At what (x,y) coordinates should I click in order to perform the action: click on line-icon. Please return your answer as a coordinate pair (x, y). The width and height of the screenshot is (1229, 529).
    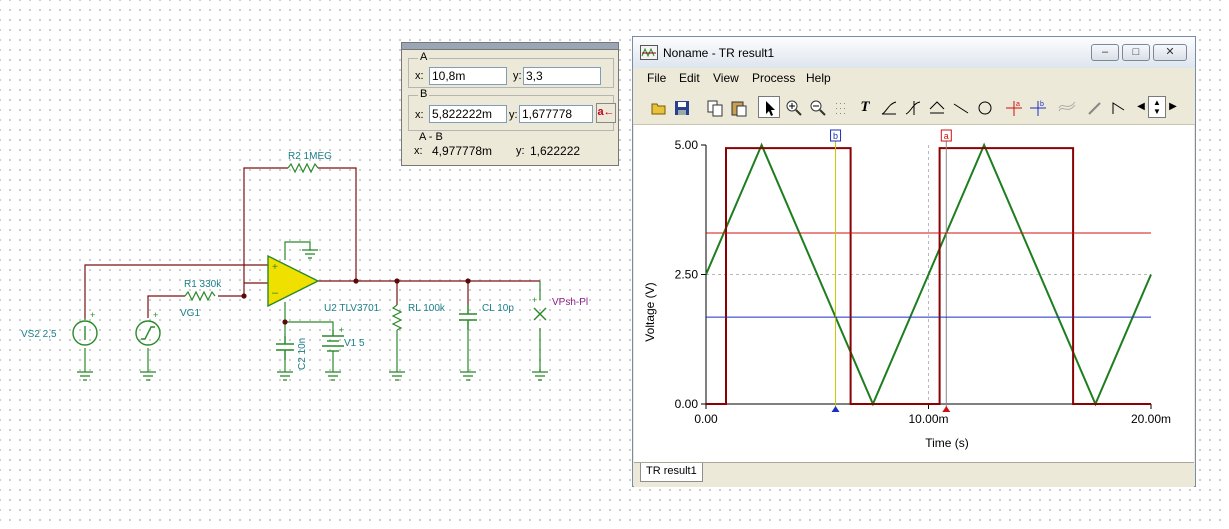
    Looking at the image, I should click on (960, 107).